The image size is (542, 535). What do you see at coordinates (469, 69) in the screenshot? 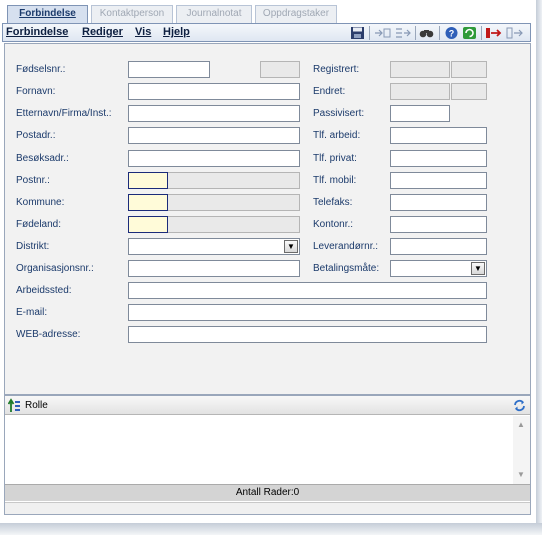
I see `registrert-user-field` at bounding box center [469, 69].